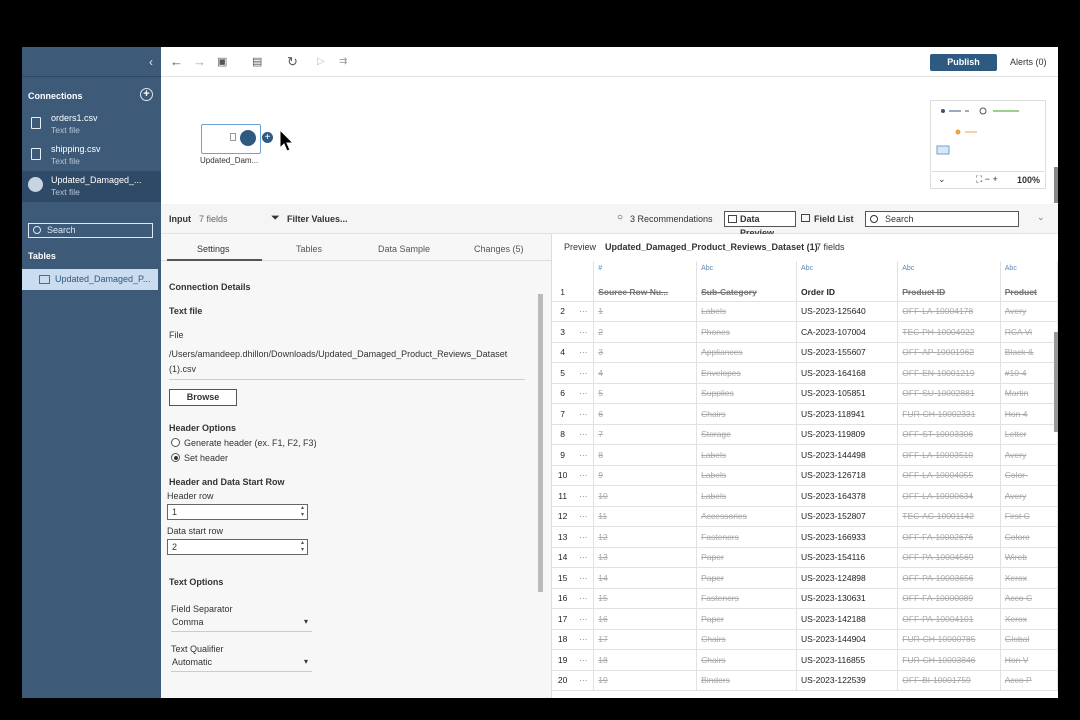 The image size is (1080, 720). Describe the element at coordinates (61, 230) in the screenshot. I see `search-placeholder: Search` at that location.